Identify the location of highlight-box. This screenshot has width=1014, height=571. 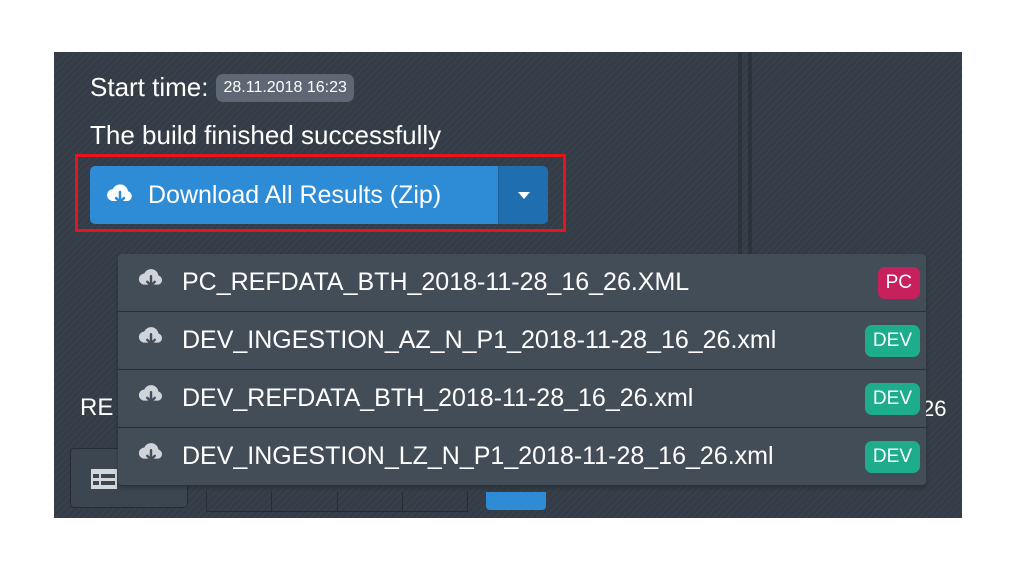
(320, 193).